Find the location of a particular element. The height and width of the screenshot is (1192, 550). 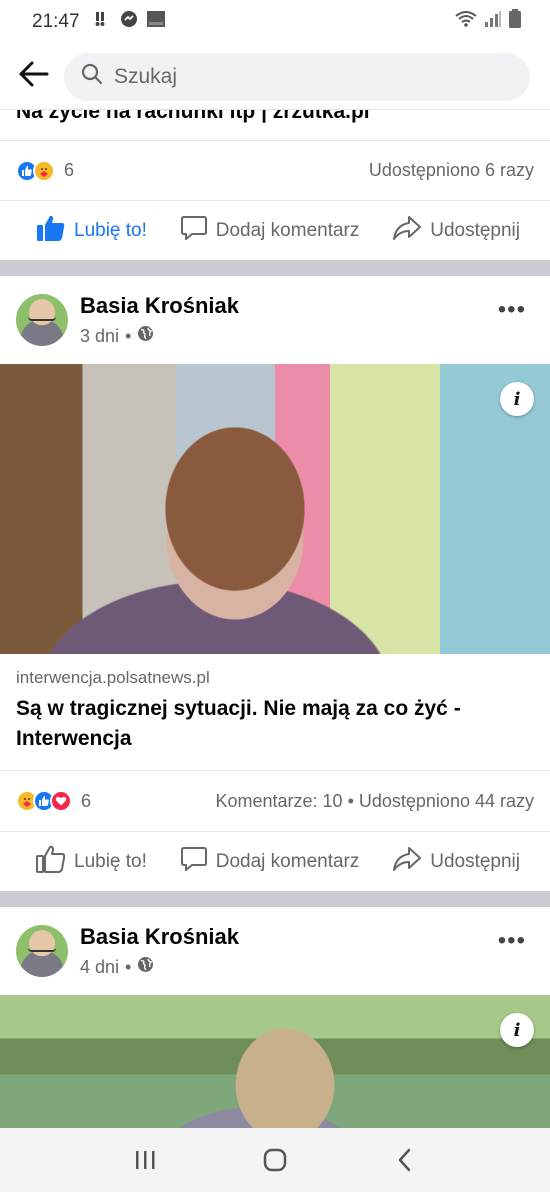

system-nav-bar is located at coordinates (275, 1160).